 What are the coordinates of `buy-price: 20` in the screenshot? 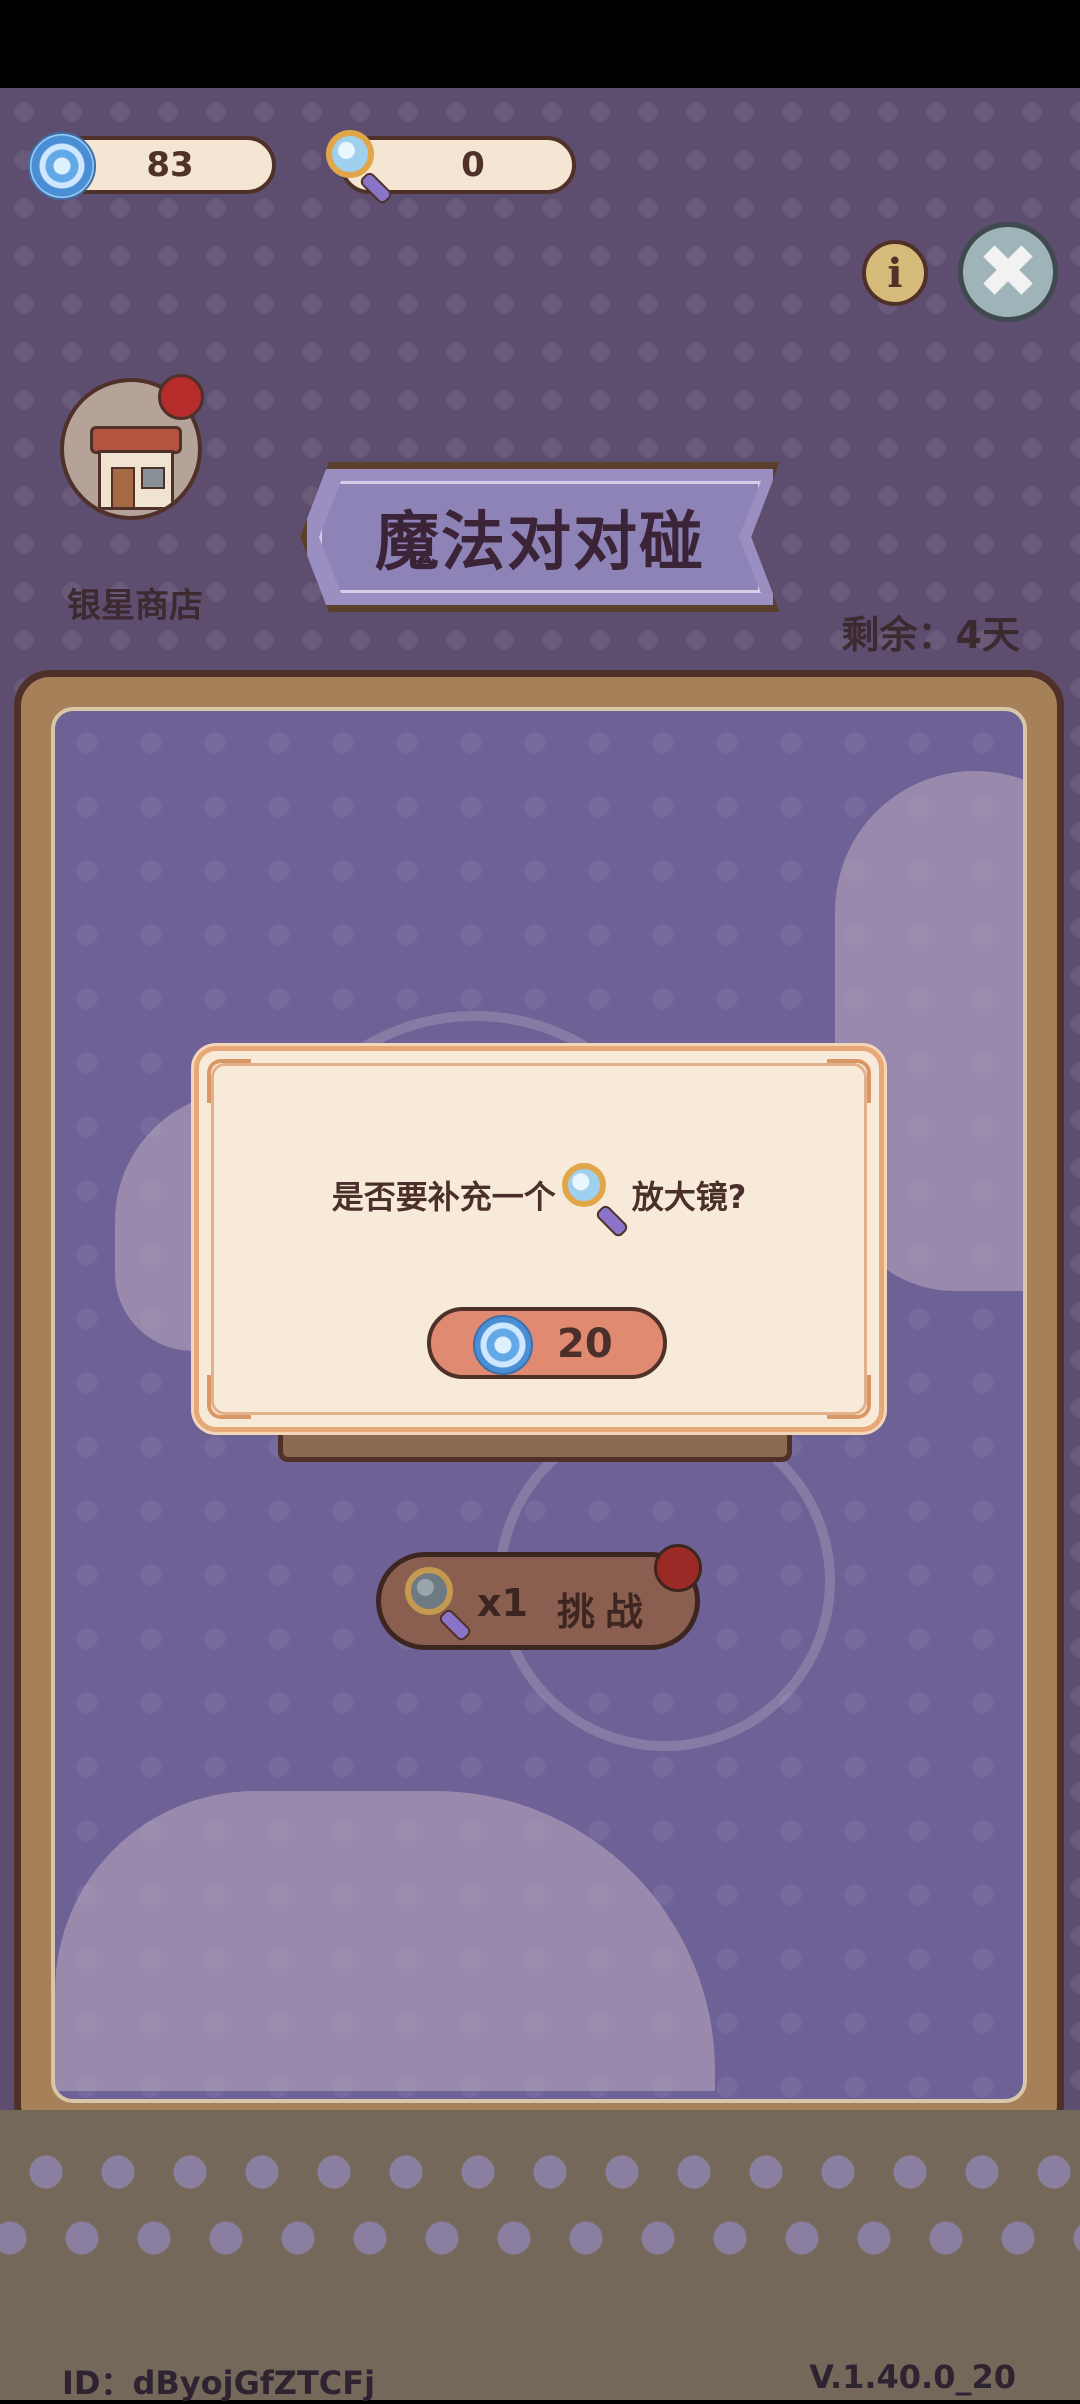 It's located at (585, 1344).